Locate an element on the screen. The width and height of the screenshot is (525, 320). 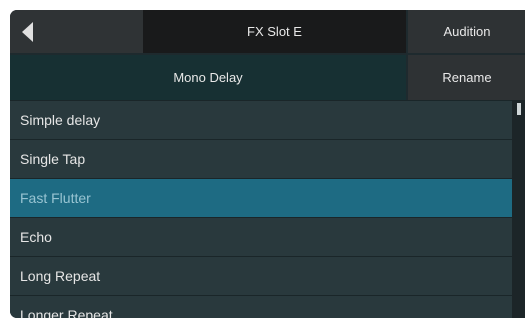
rename-button: Rename is located at coordinates (466, 77).